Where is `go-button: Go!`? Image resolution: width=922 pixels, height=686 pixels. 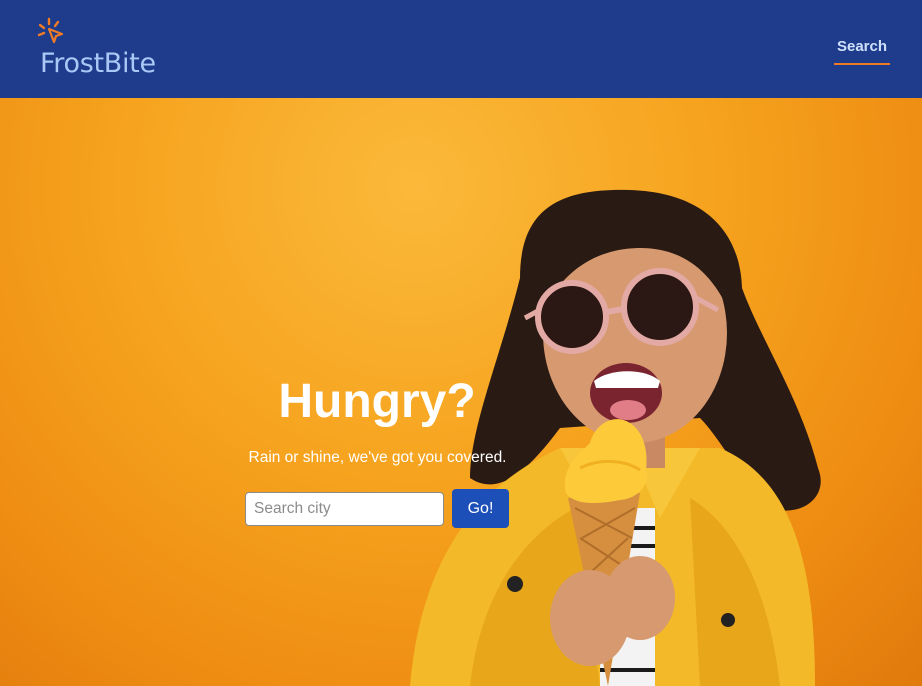 go-button: Go! is located at coordinates (480, 508).